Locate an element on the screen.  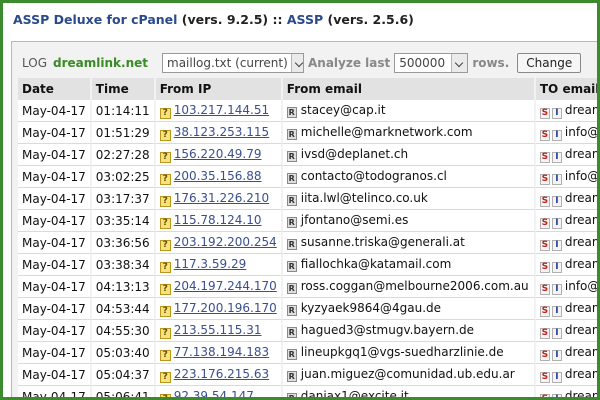
from-email-text: stacey@cap.it is located at coordinates (343, 110).